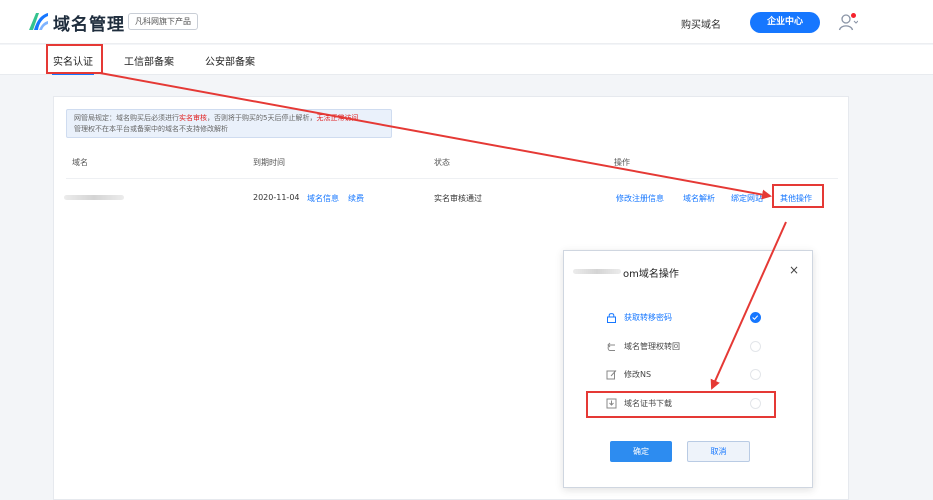  What do you see at coordinates (681, 404) in the screenshot?
I see `annotation-box-certificate` at bounding box center [681, 404].